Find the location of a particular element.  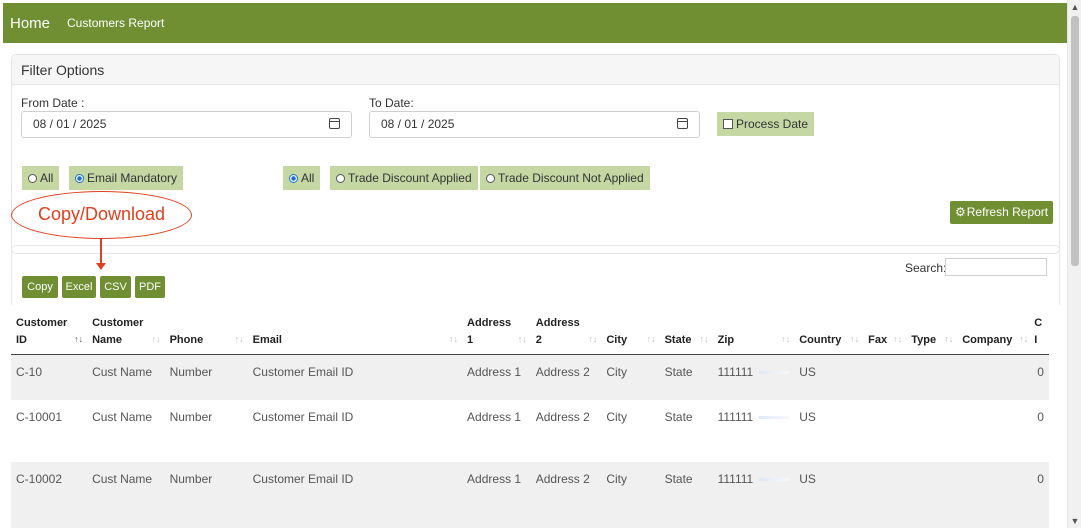

refresh-report-button: ⚙Refresh Report is located at coordinates (1002, 212).